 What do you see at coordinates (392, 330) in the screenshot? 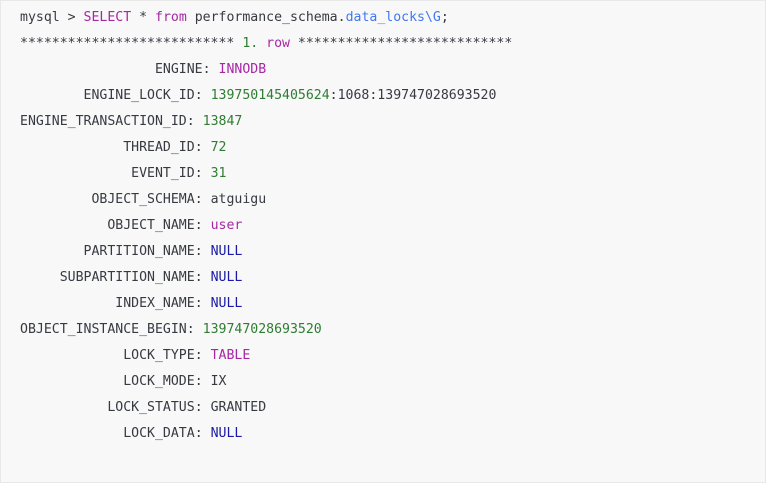
I see `result-field-line: OBJECT_INSTANCE_BEGIN: 139747028693520` at bounding box center [392, 330].